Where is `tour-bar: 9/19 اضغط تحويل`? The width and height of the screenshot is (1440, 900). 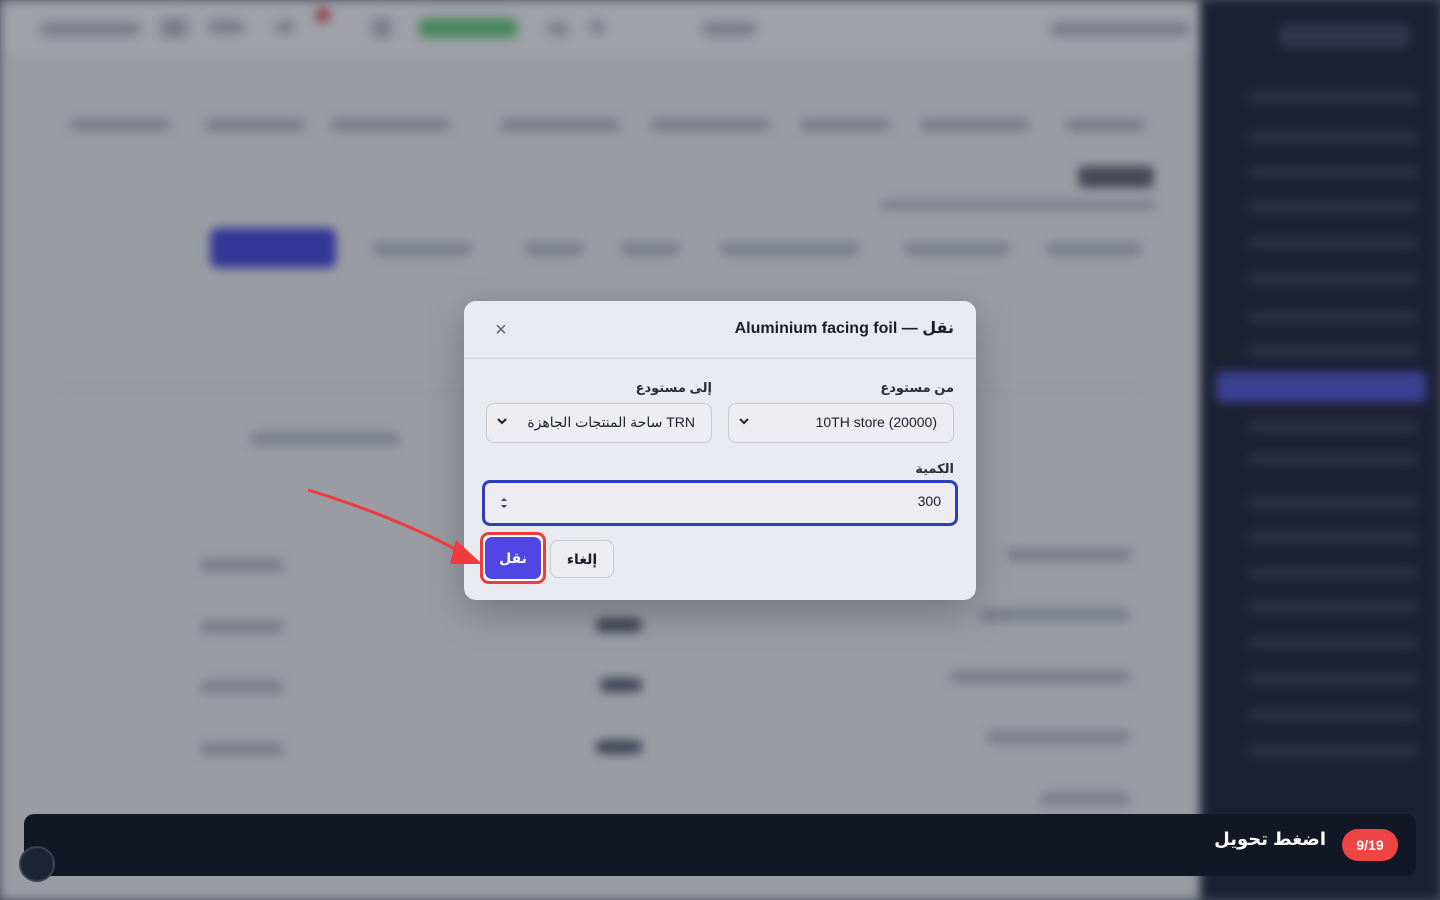
tour-bar: 9/19 اضغط تحويل is located at coordinates (720, 845).